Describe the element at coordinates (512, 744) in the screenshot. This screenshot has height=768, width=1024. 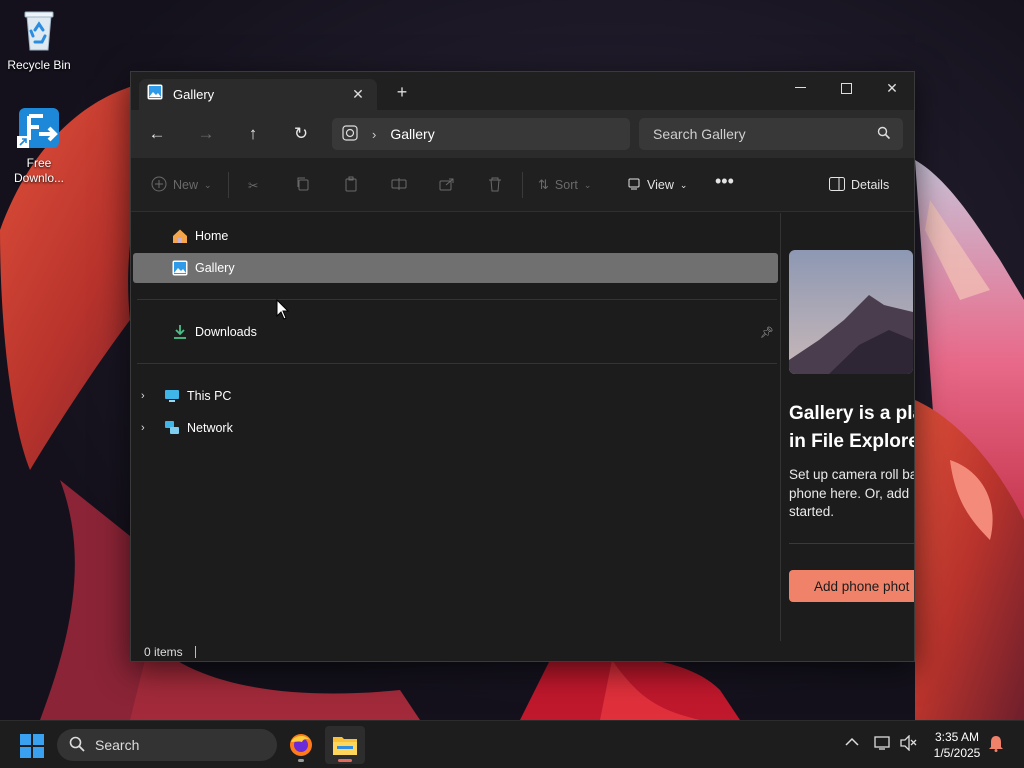
I see `taskbar: Search 3:35 AM 1/5/2025` at that location.